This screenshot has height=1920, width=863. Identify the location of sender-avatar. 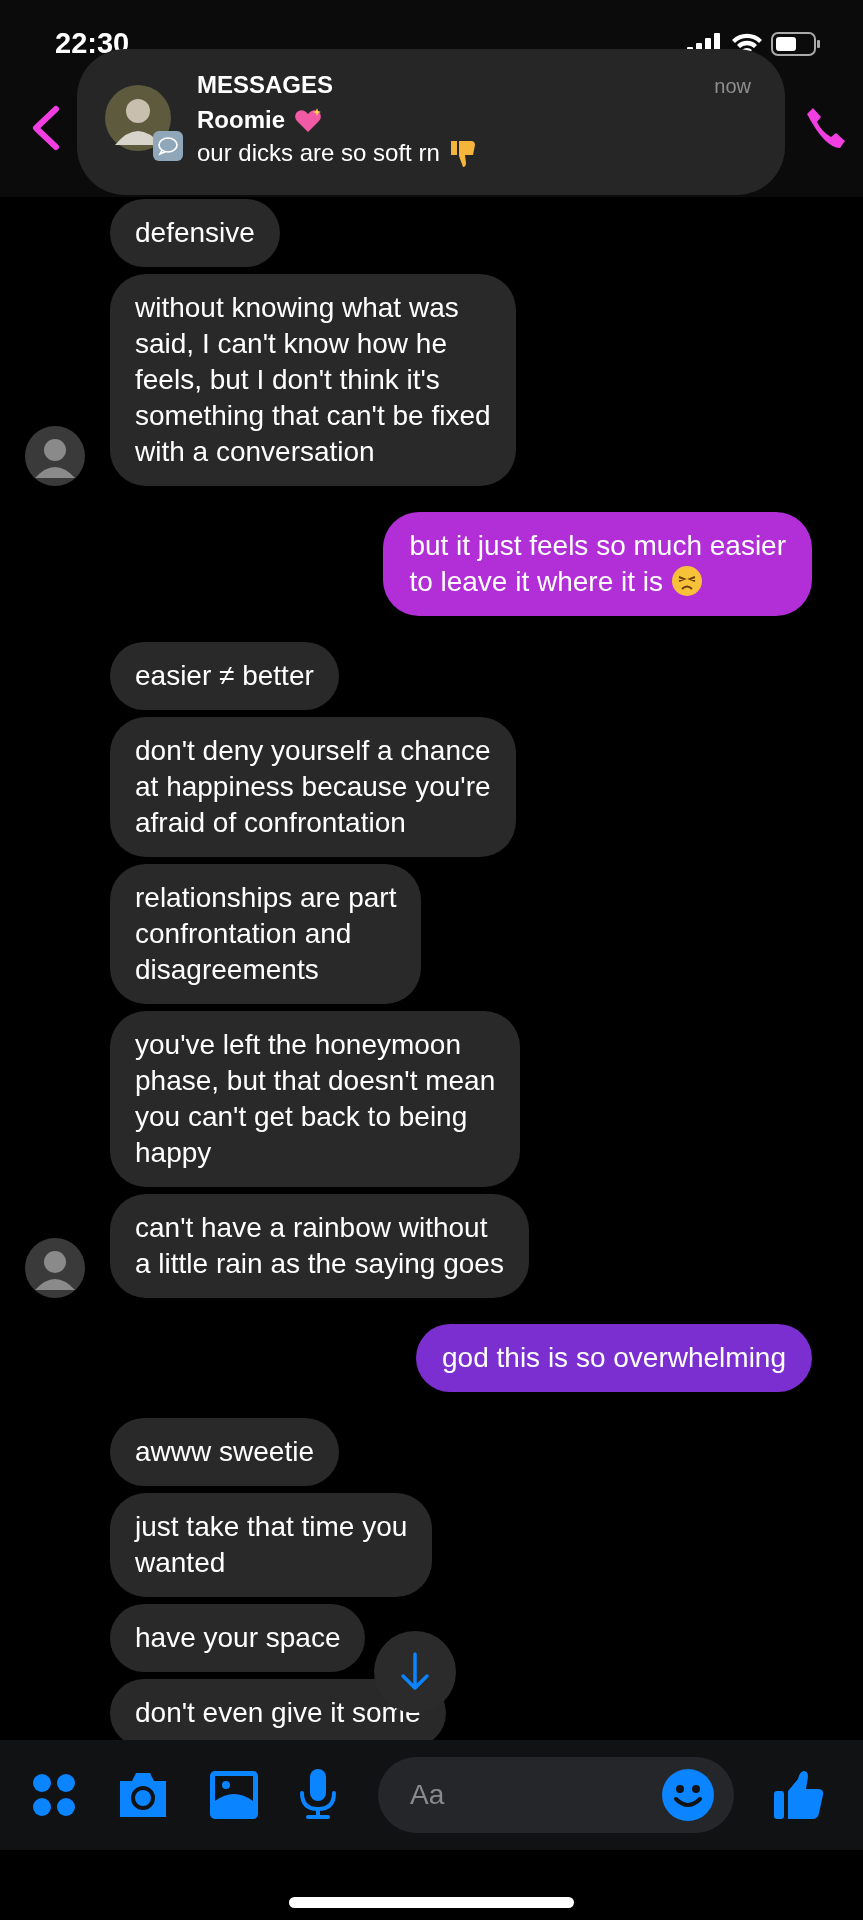
(138, 118).